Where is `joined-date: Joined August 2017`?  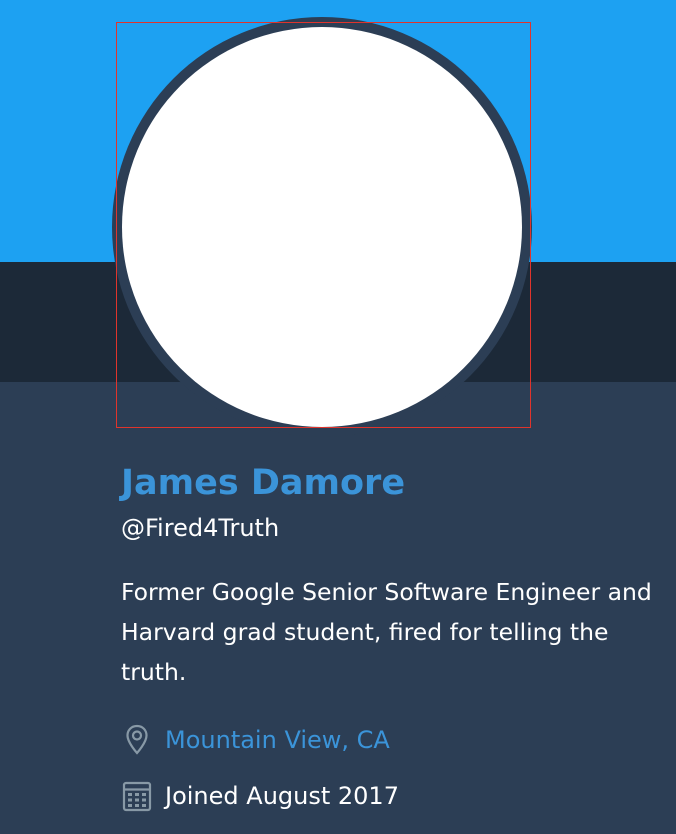 joined-date: Joined August 2017 is located at coordinates (282, 796).